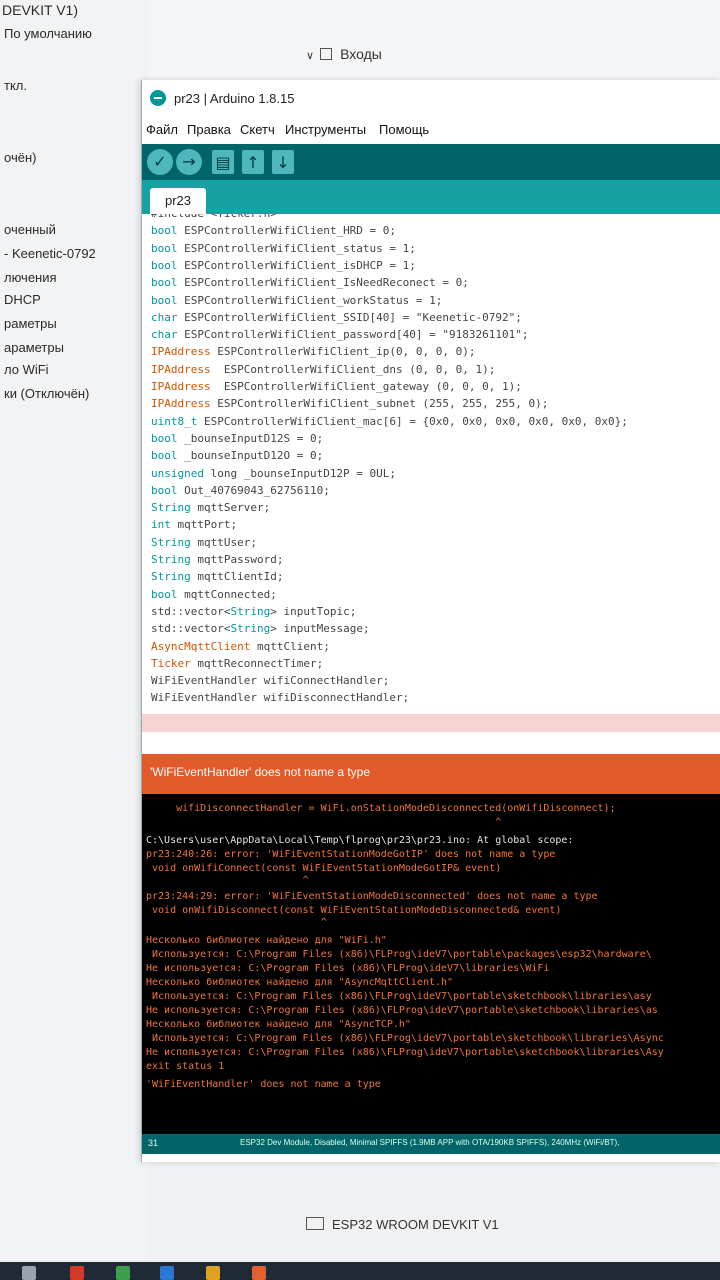 Image resolution: width=720 pixels, height=1280 pixels. What do you see at coordinates (266, 940) in the screenshot?
I see `console-line: Несколько библиотек найдено для "WiFi.h"` at bounding box center [266, 940].